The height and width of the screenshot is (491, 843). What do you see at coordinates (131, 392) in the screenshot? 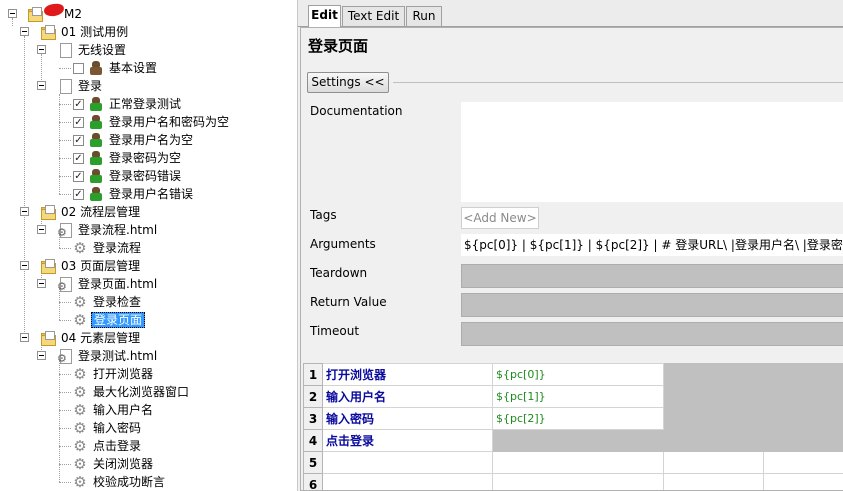
I see `tree-node-keyword: ⚙ 最大化浏览器窗口` at bounding box center [131, 392].